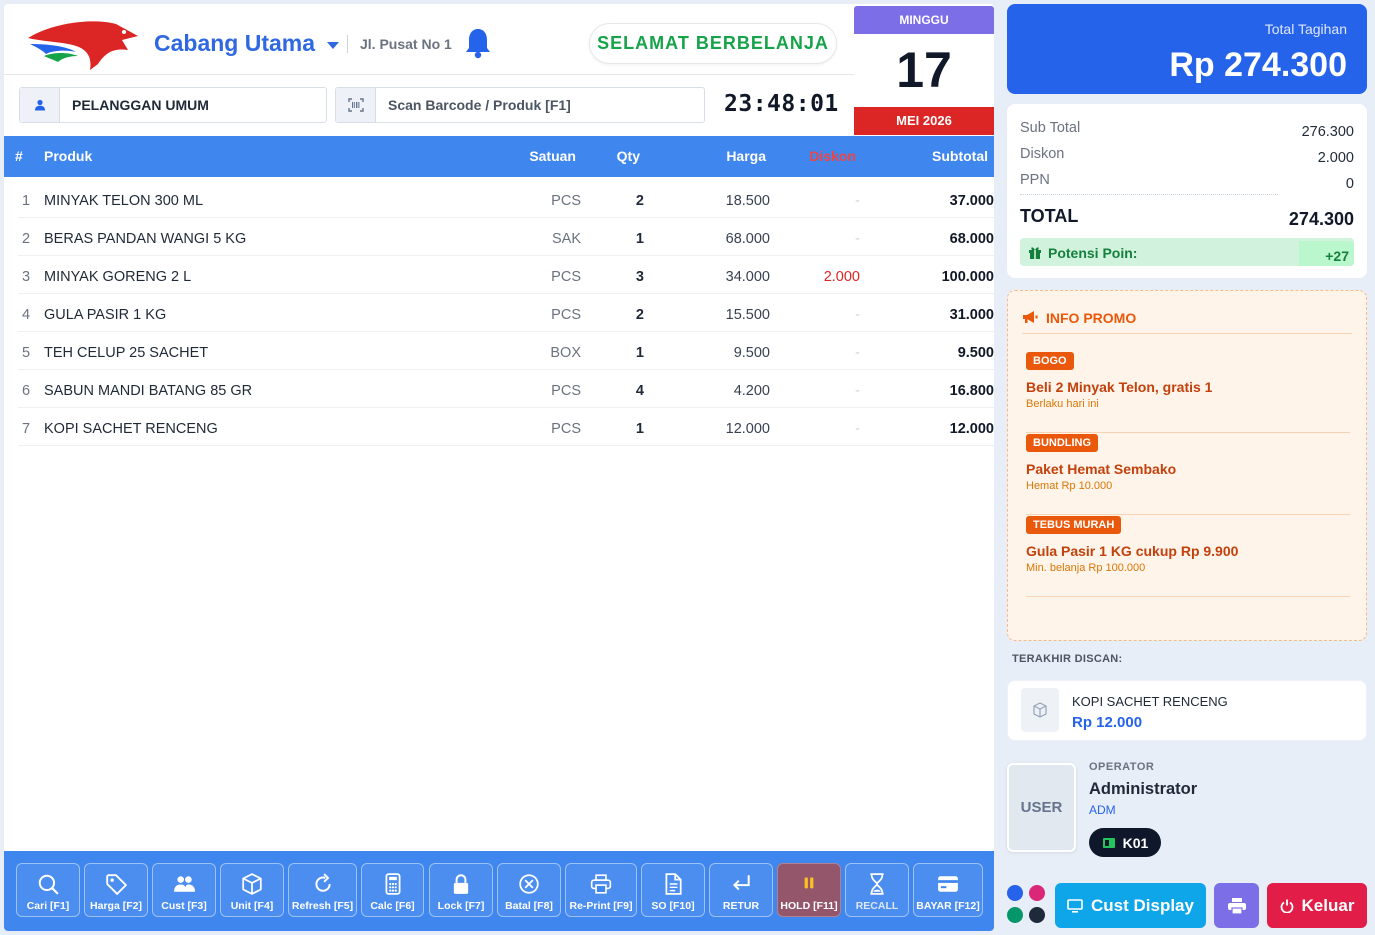 The image size is (1375, 935). I want to click on operator-label: OPERATOR, so click(1122, 767).